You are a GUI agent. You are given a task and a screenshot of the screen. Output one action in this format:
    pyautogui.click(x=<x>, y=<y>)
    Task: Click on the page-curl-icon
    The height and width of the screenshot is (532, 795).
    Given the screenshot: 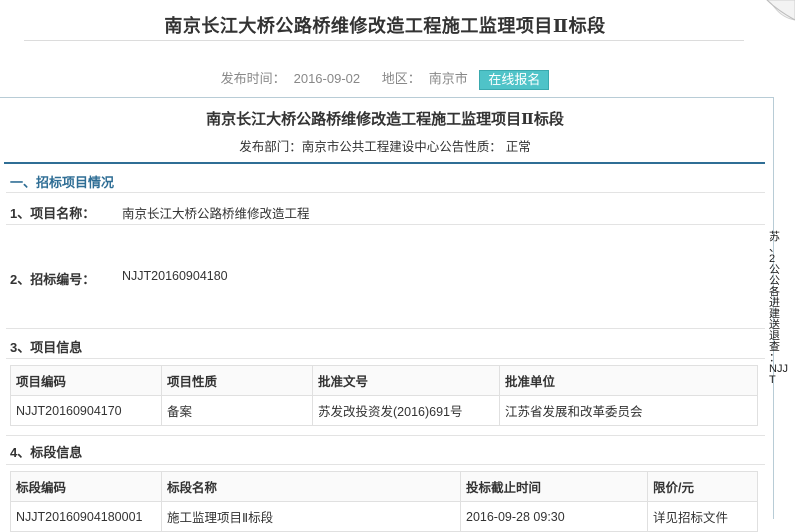 What is the action you would take?
    pyautogui.click(x=780, y=10)
    